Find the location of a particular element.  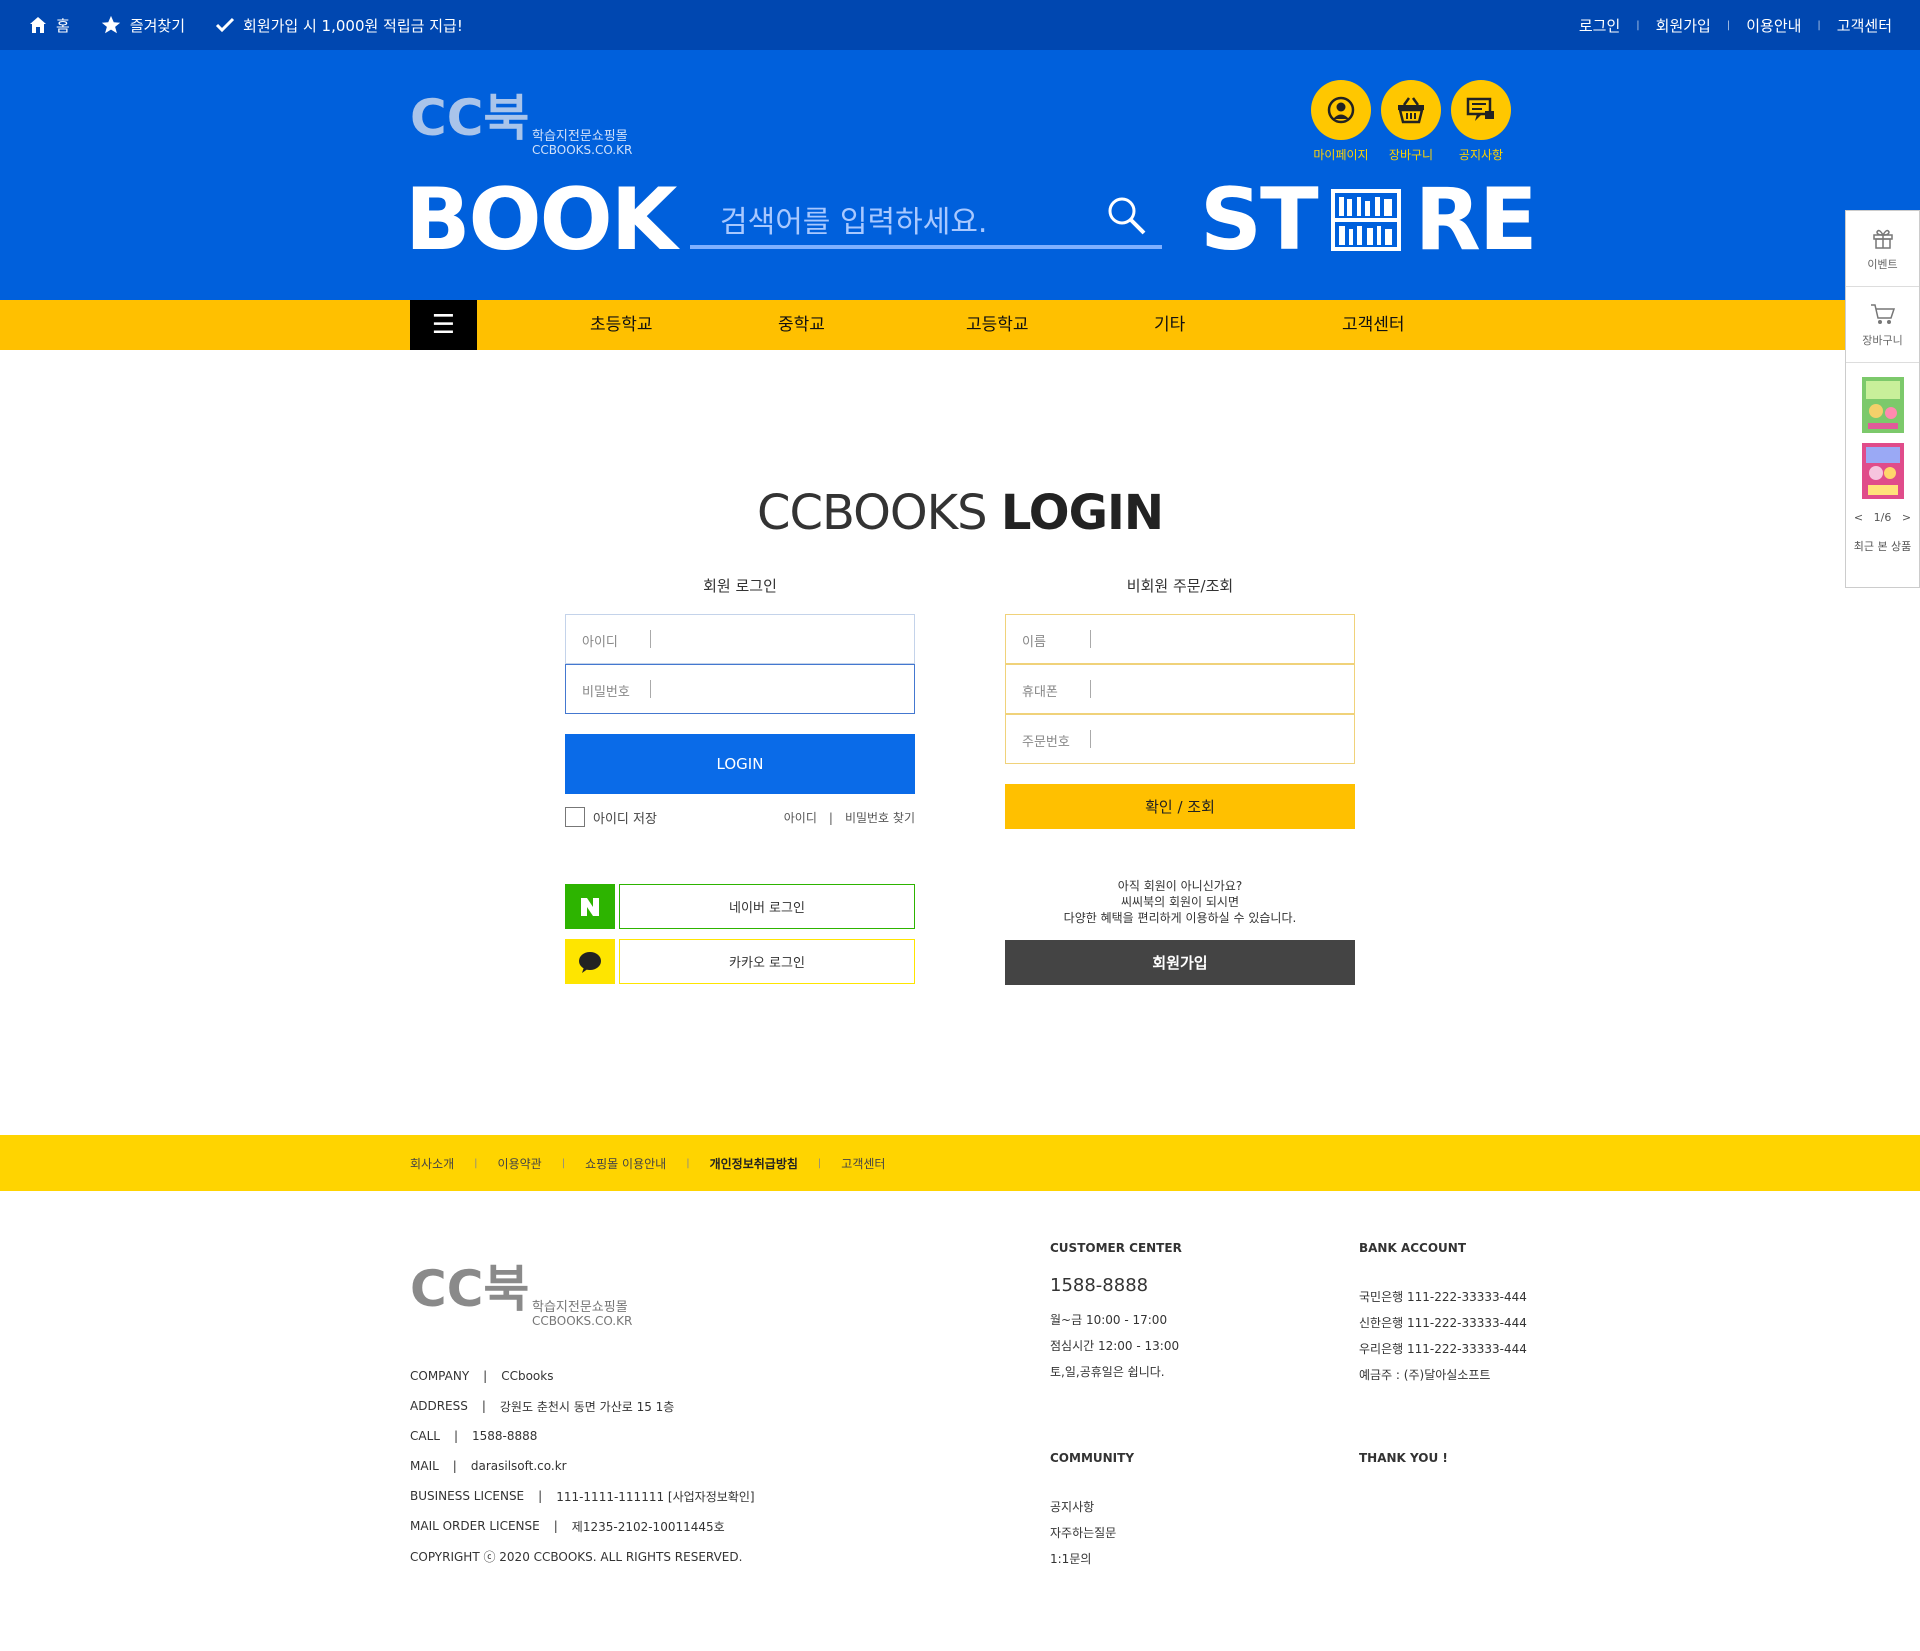

bookshelf-icon is located at coordinates (1365, 220).